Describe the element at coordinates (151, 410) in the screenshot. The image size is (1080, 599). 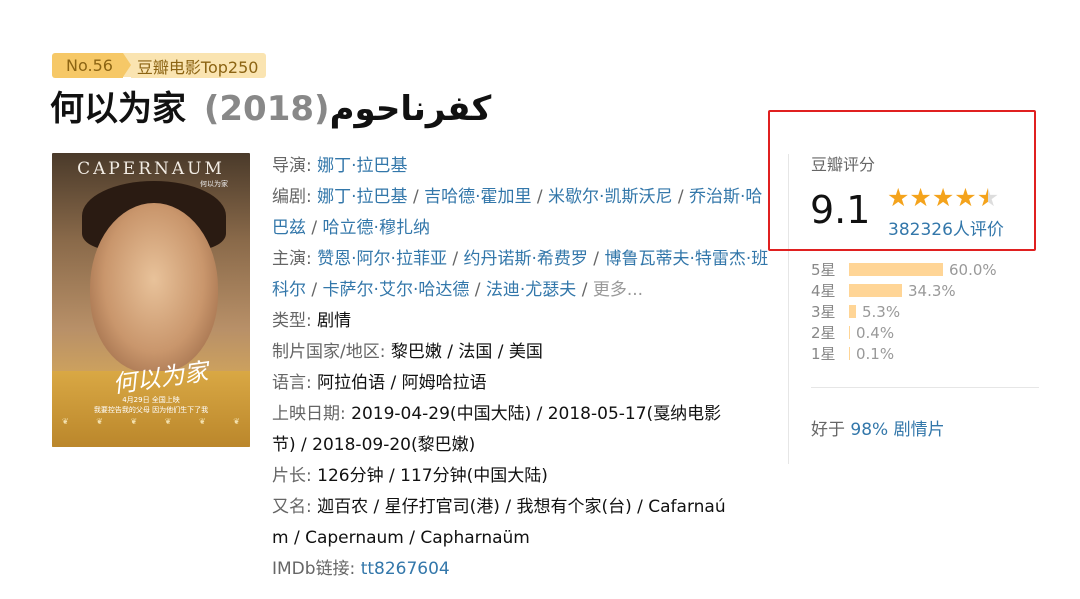
I see `poster-tagline: 我要控告我的父母 因为他们生下了我` at that location.